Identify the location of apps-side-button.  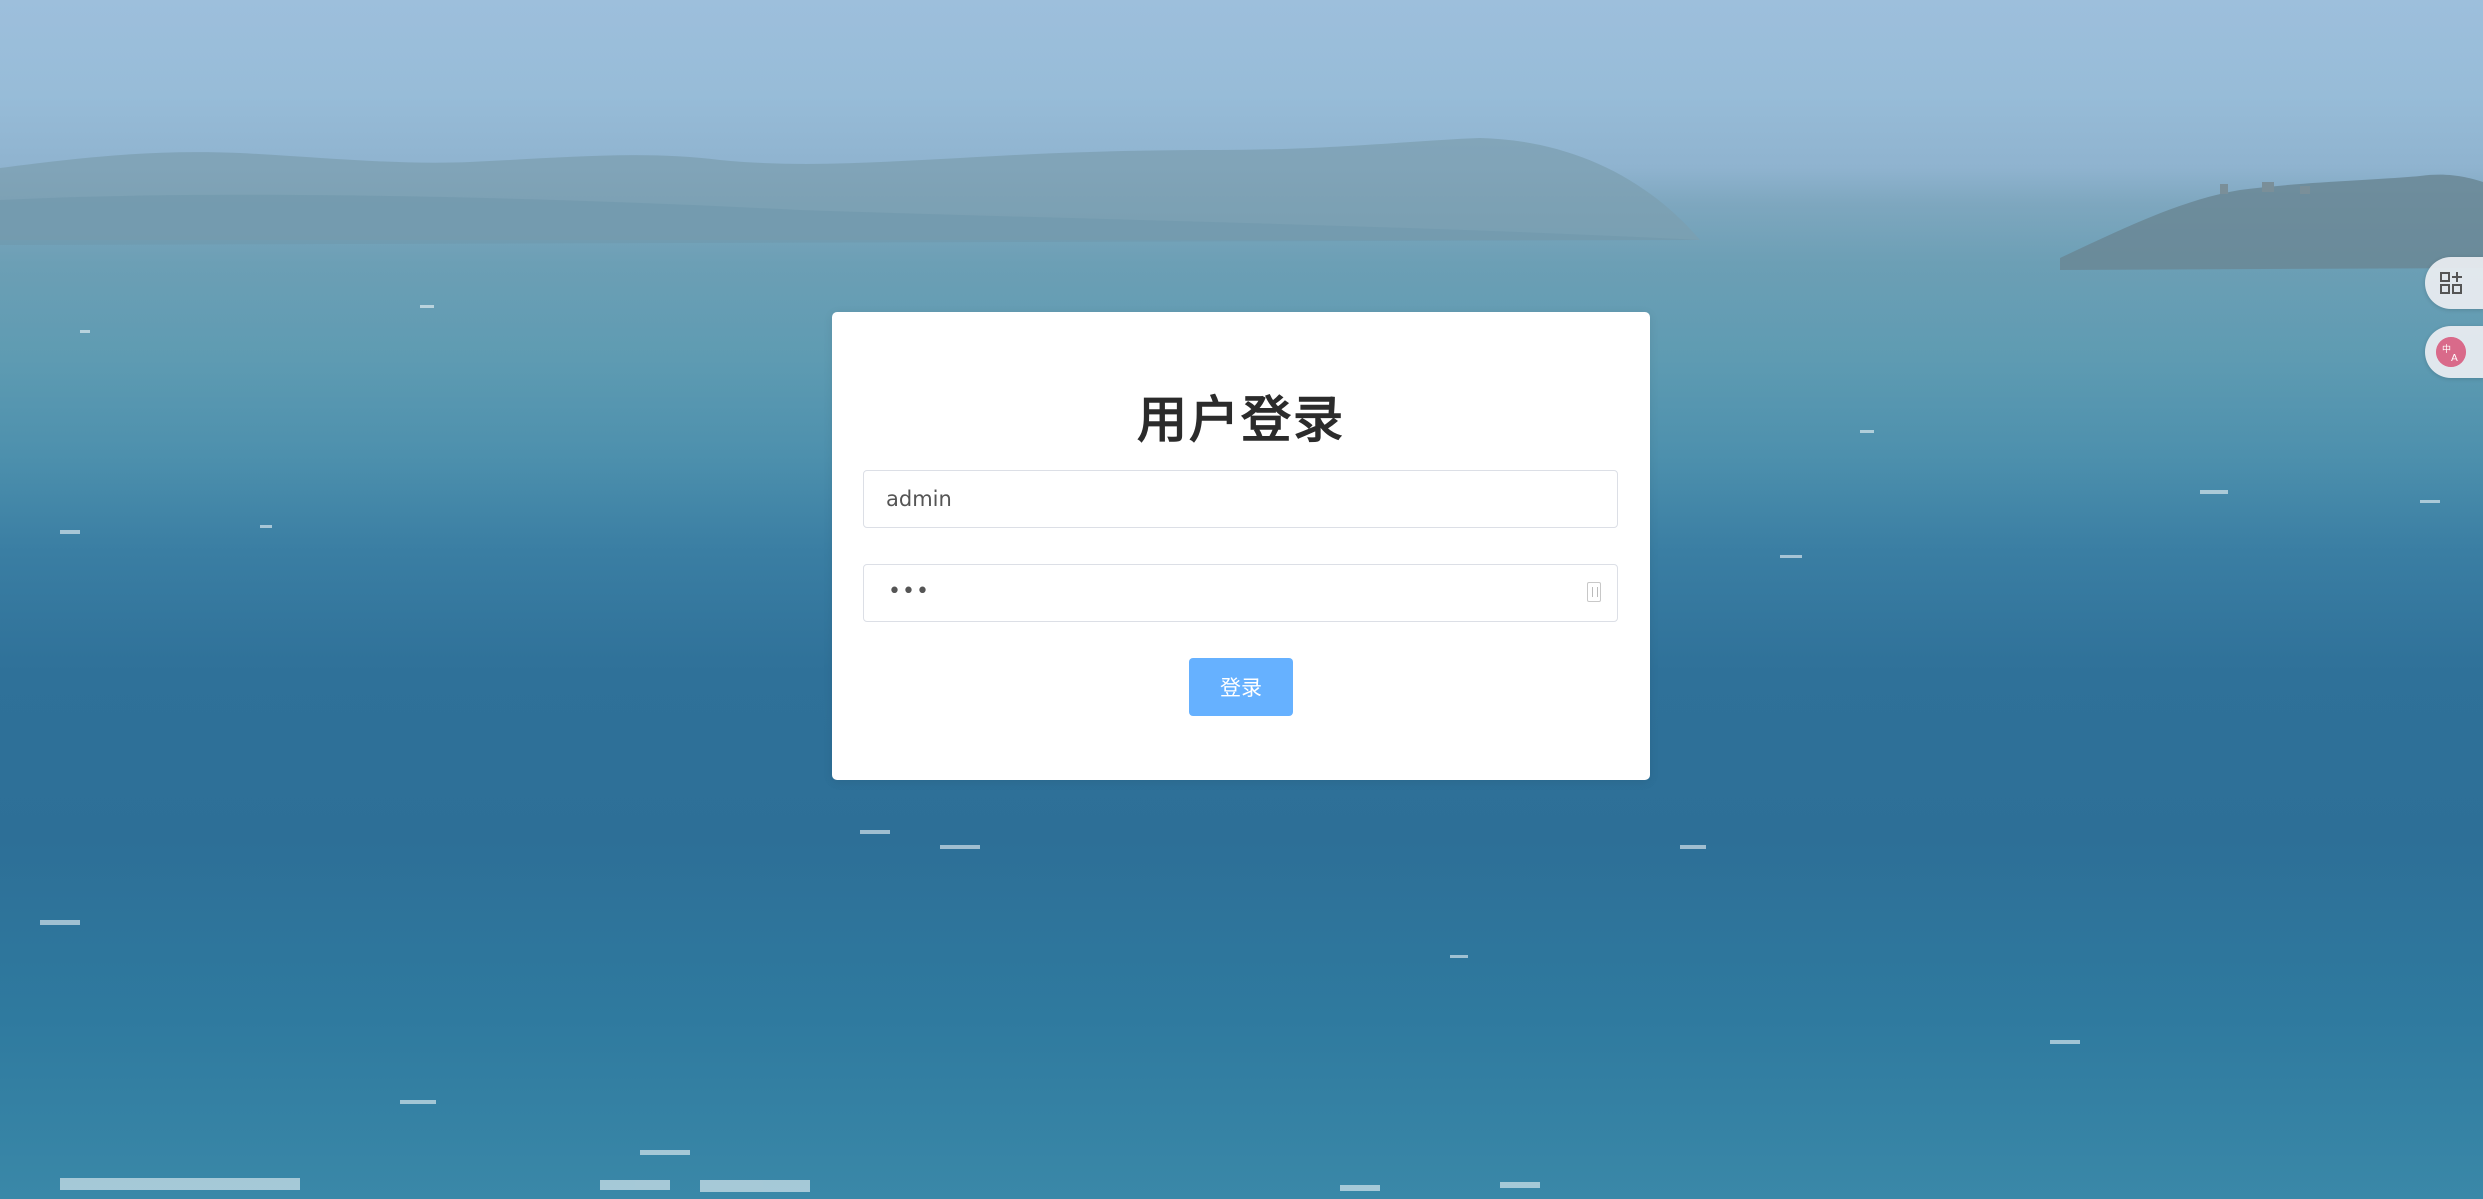
(2454, 283).